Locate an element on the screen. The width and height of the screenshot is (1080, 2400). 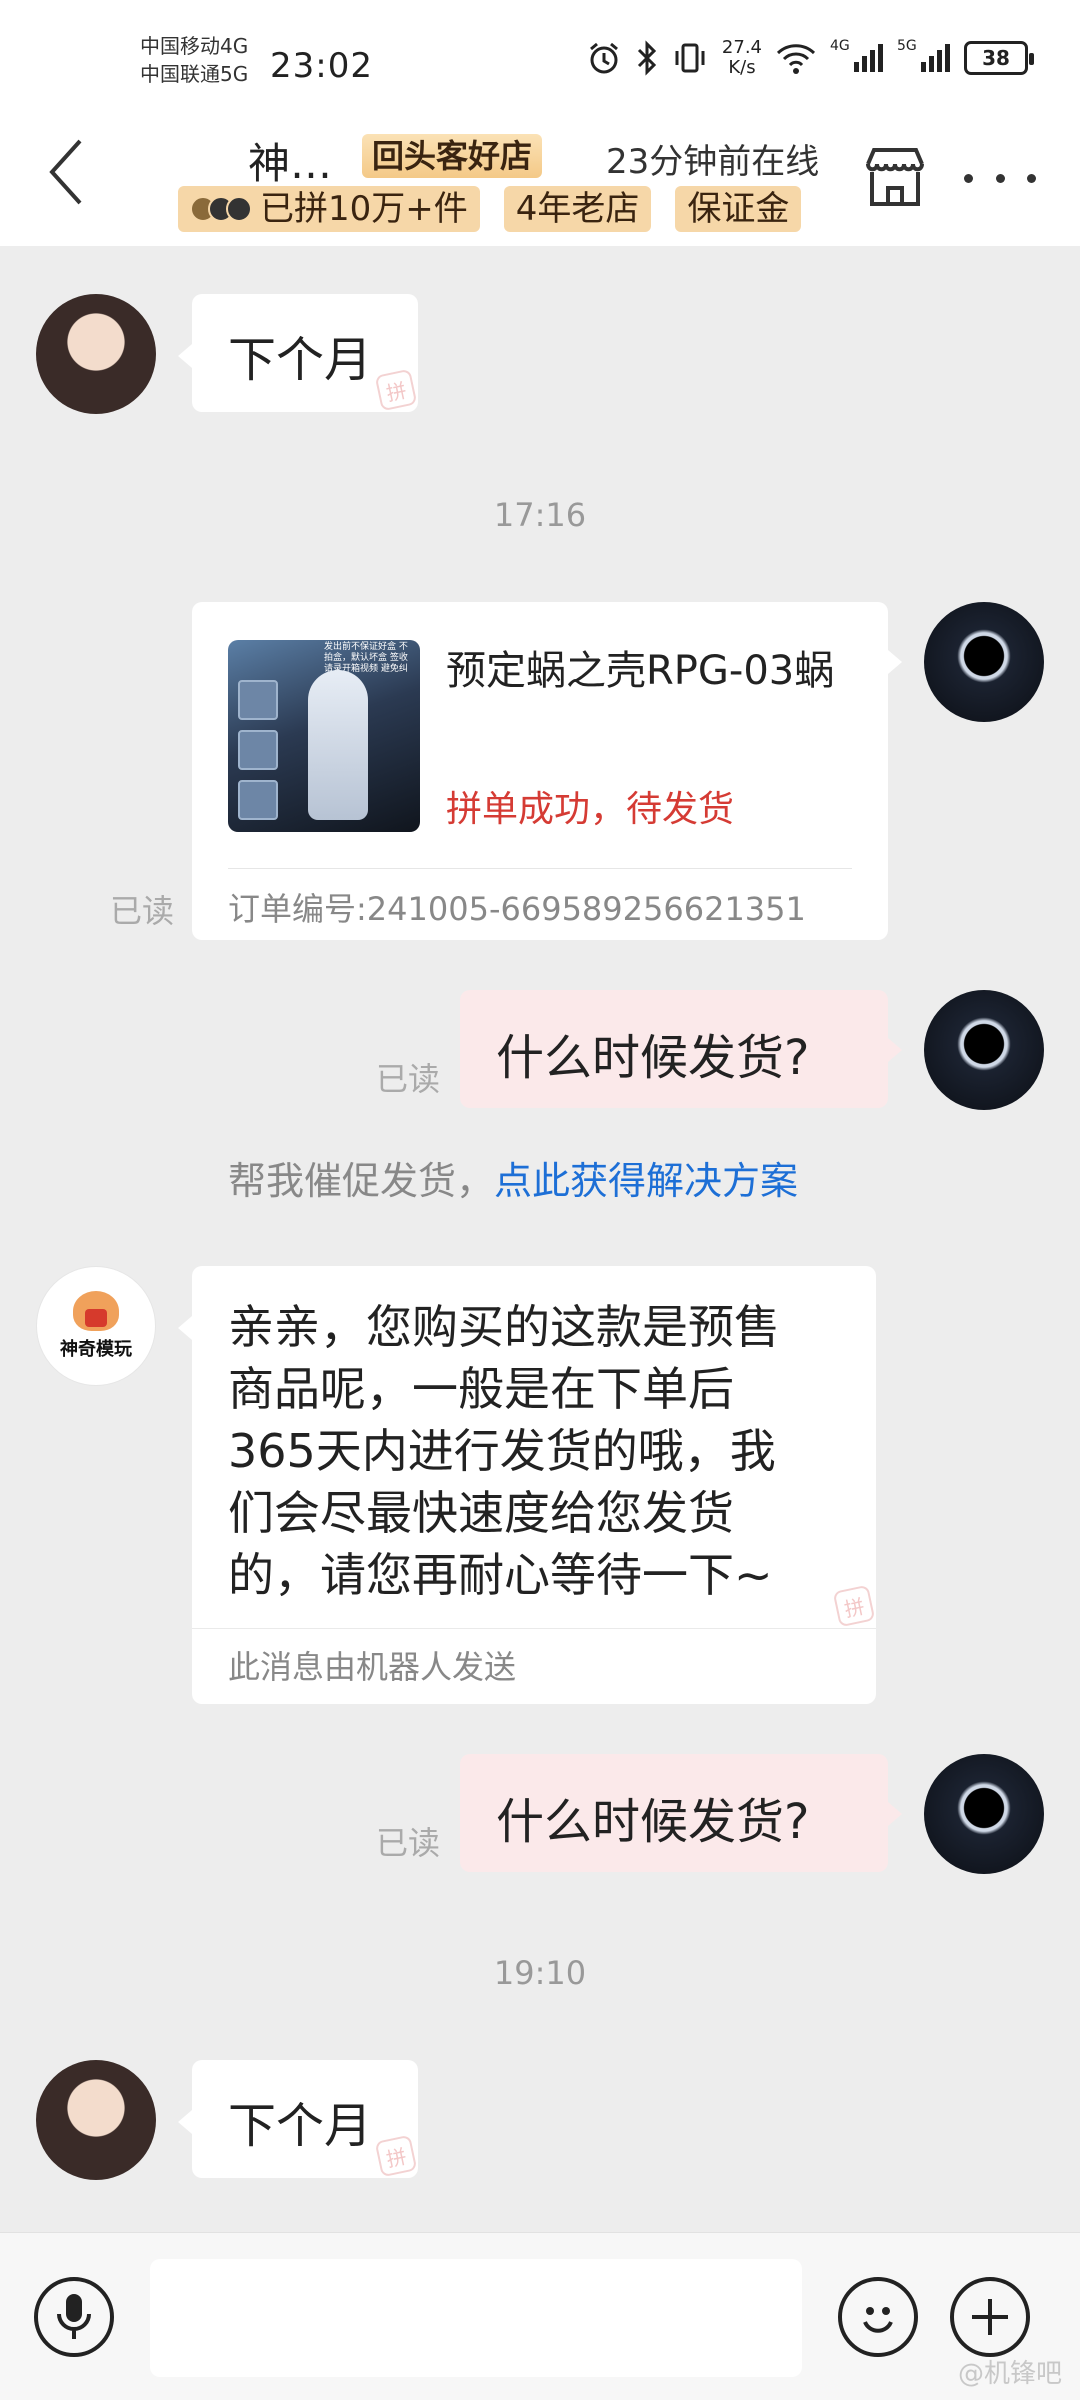
microphone-icon is located at coordinates (74, 2316).